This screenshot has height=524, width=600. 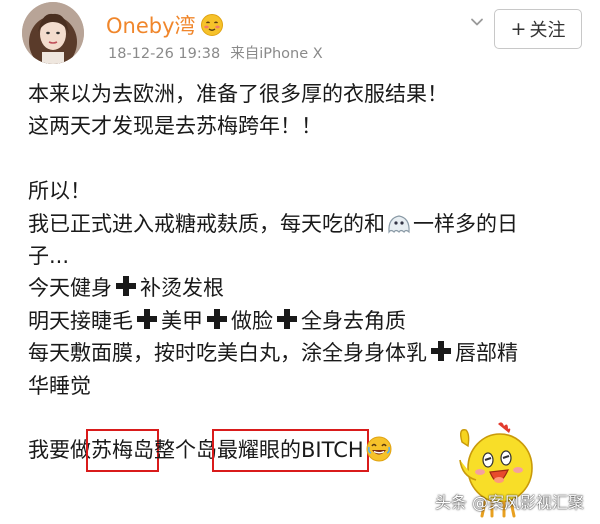 I want to click on highlight-box: 苏梅岛, so click(x=122, y=450).